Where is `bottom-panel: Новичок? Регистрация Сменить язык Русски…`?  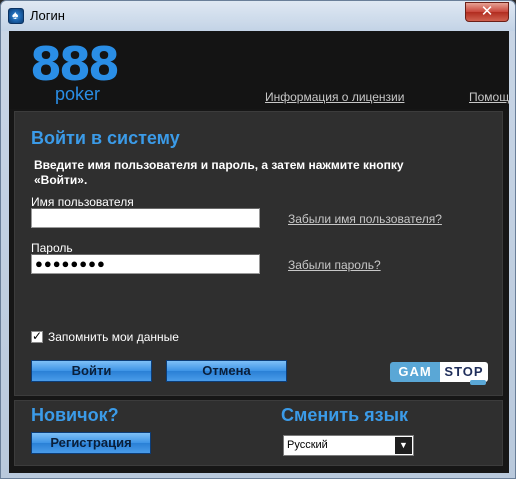 bottom-panel: Новичок? Регистрация Сменить язык Русски… is located at coordinates (258, 433).